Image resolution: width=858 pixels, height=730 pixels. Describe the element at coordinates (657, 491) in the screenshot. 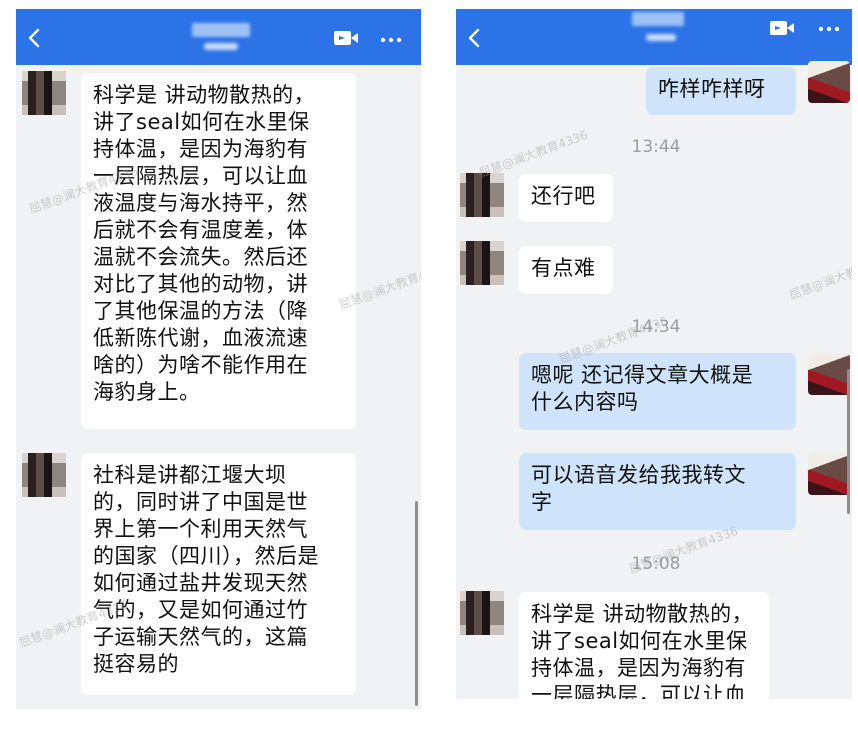

I see `message-bubble: 可以语音发给我我转文 字` at that location.